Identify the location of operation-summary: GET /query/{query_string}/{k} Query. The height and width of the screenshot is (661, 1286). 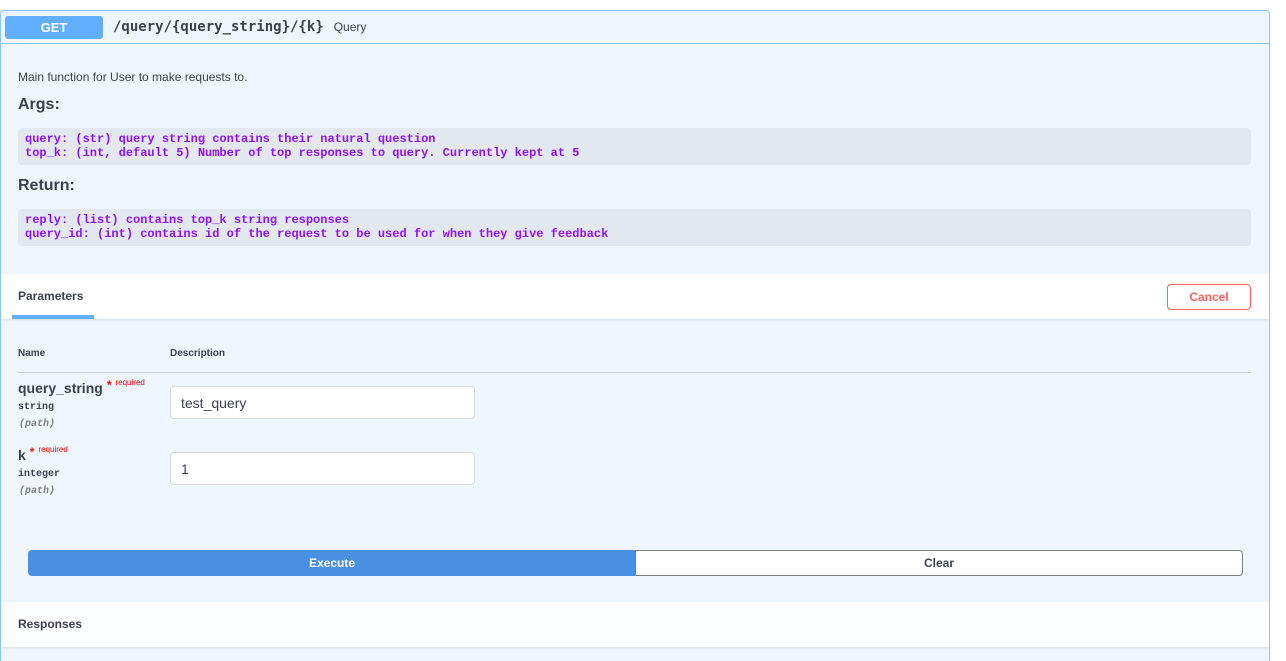
(635, 27).